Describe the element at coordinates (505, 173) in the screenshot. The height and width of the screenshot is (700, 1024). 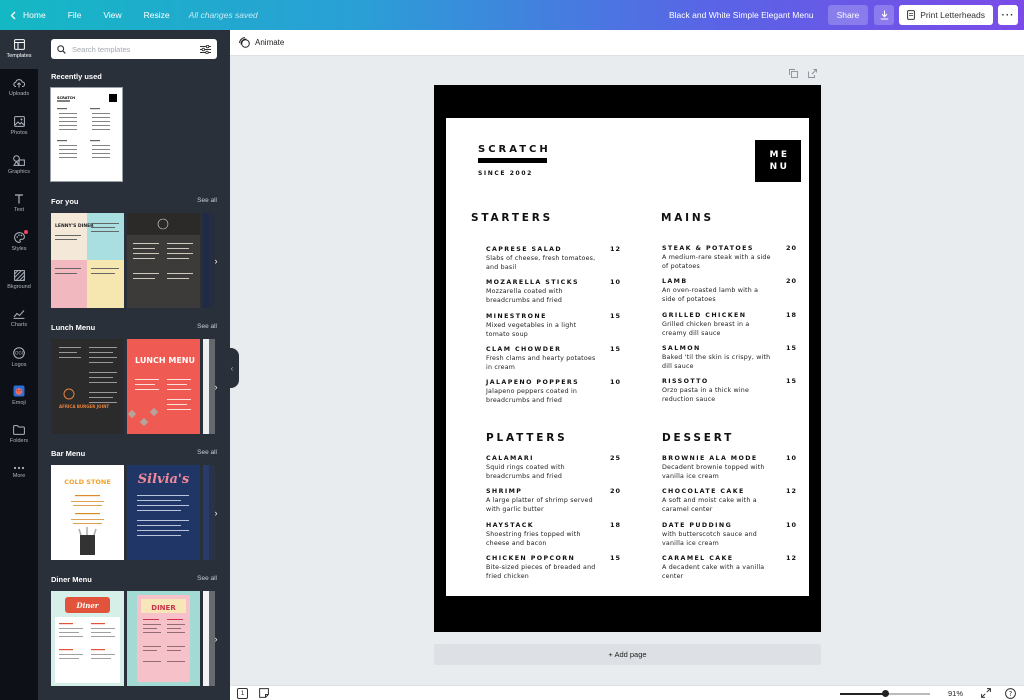
I see `menu-since: SINCE 2002` at that location.